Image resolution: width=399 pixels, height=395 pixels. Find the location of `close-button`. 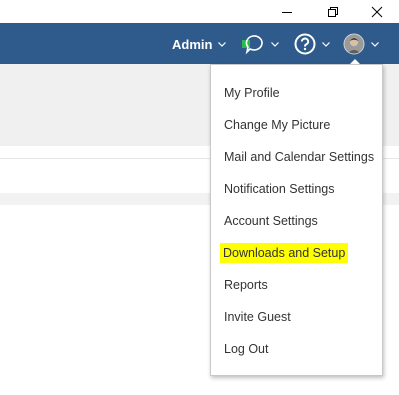

close-button is located at coordinates (376, 11).